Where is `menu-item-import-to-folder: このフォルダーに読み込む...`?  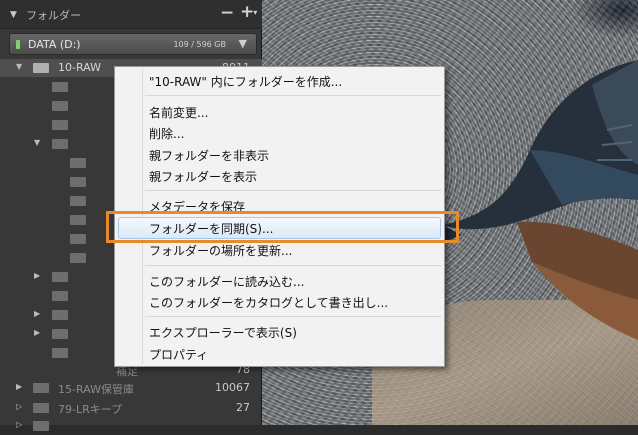
menu-item-import-to-folder: このフォルダーに読み込む... is located at coordinates (226, 281).